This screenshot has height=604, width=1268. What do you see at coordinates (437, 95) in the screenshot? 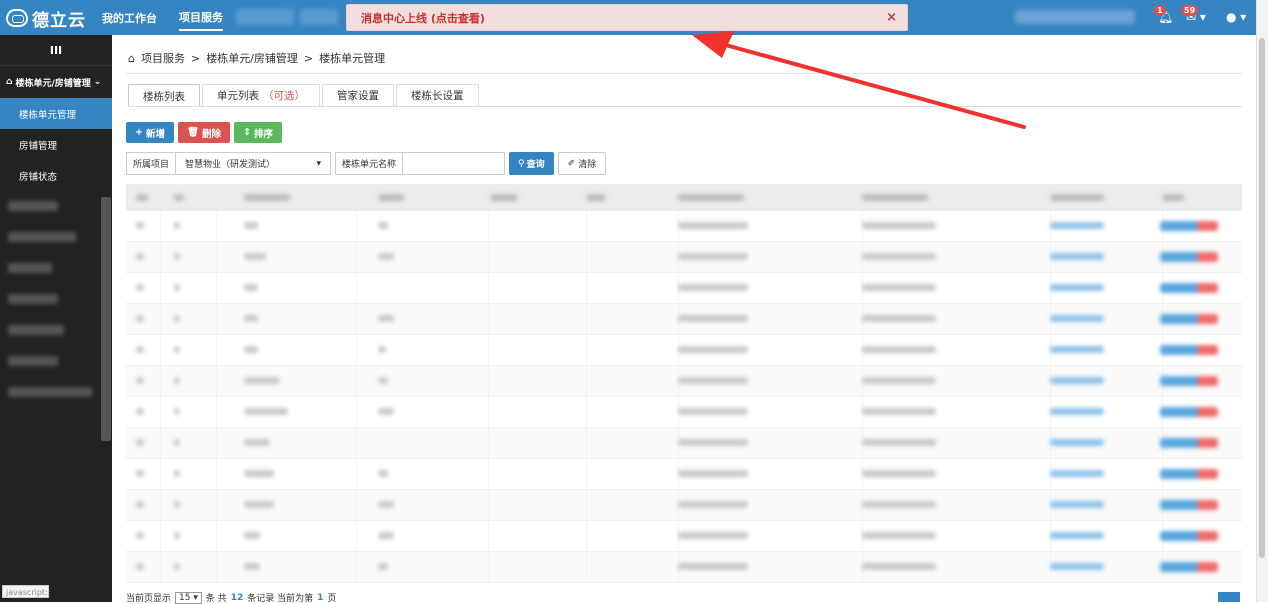
I see `tab-building-leader-settings: 楼栋长设置` at bounding box center [437, 95].